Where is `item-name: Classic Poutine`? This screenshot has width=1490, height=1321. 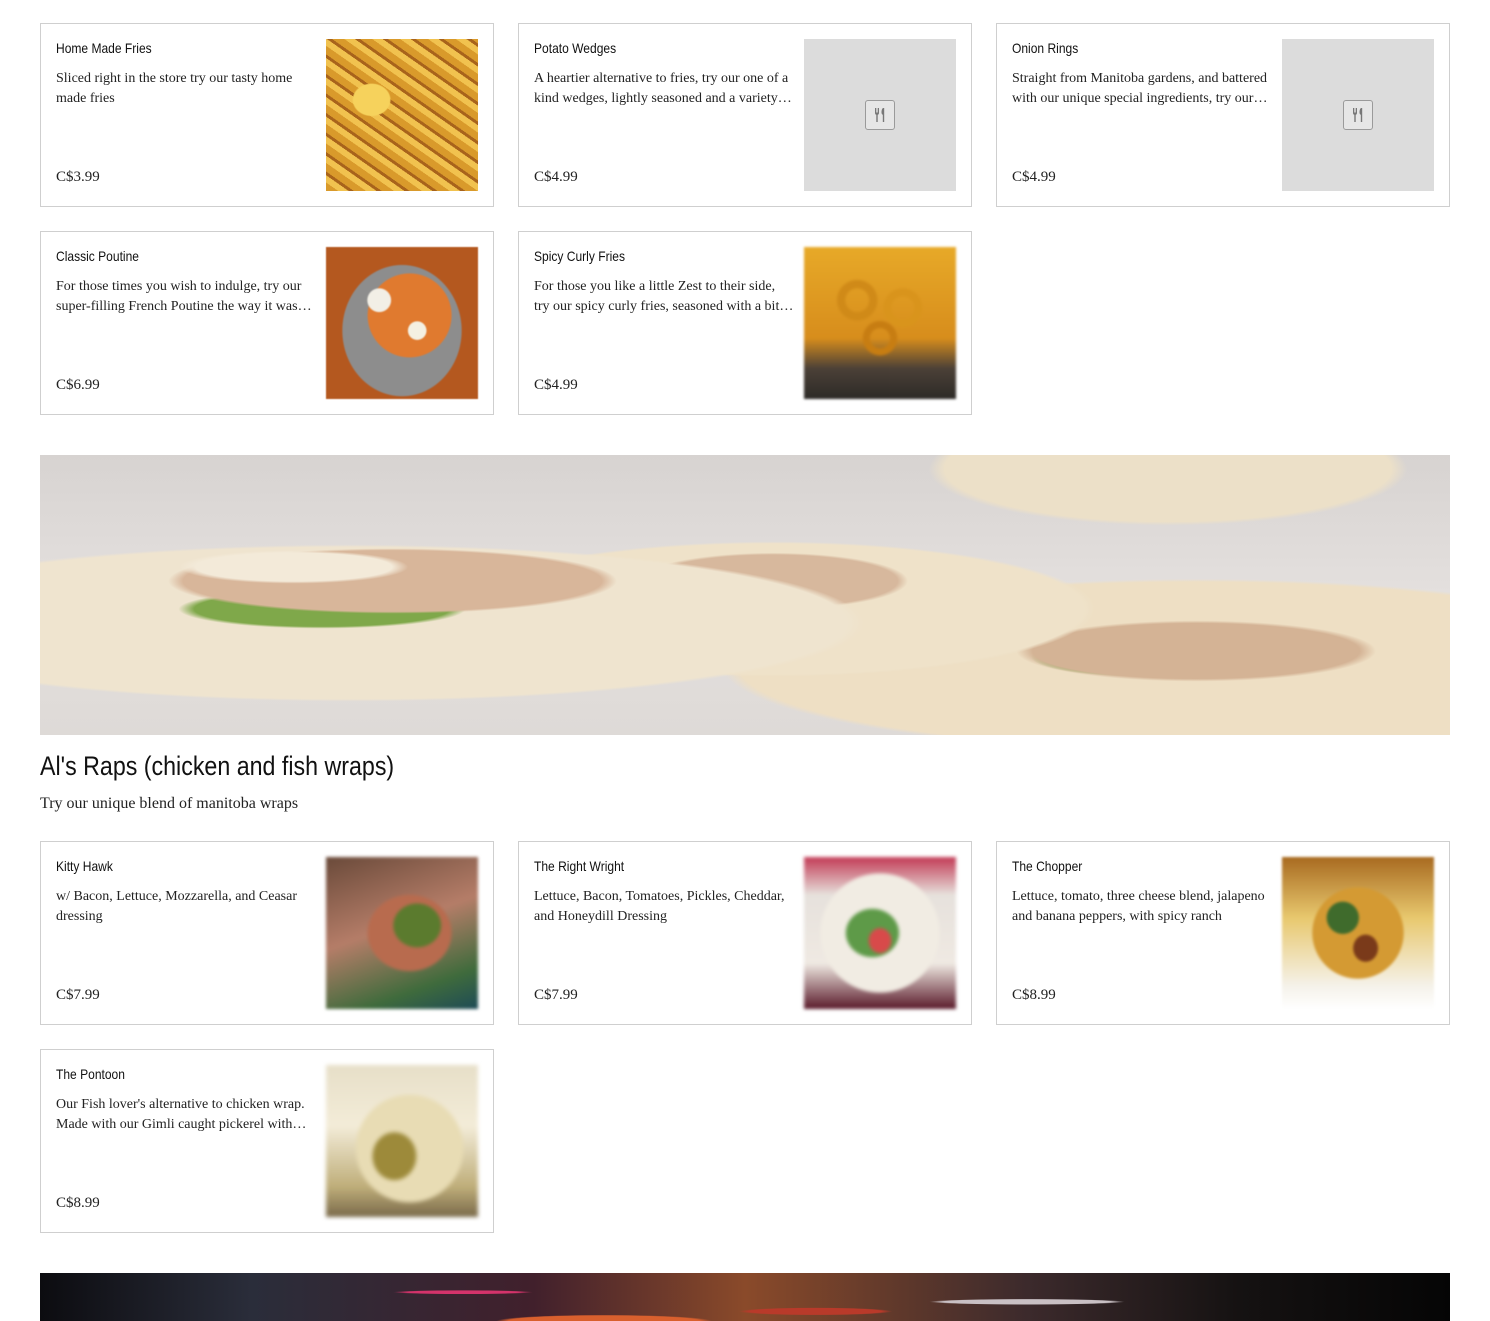 item-name: Classic Poutine is located at coordinates (97, 256).